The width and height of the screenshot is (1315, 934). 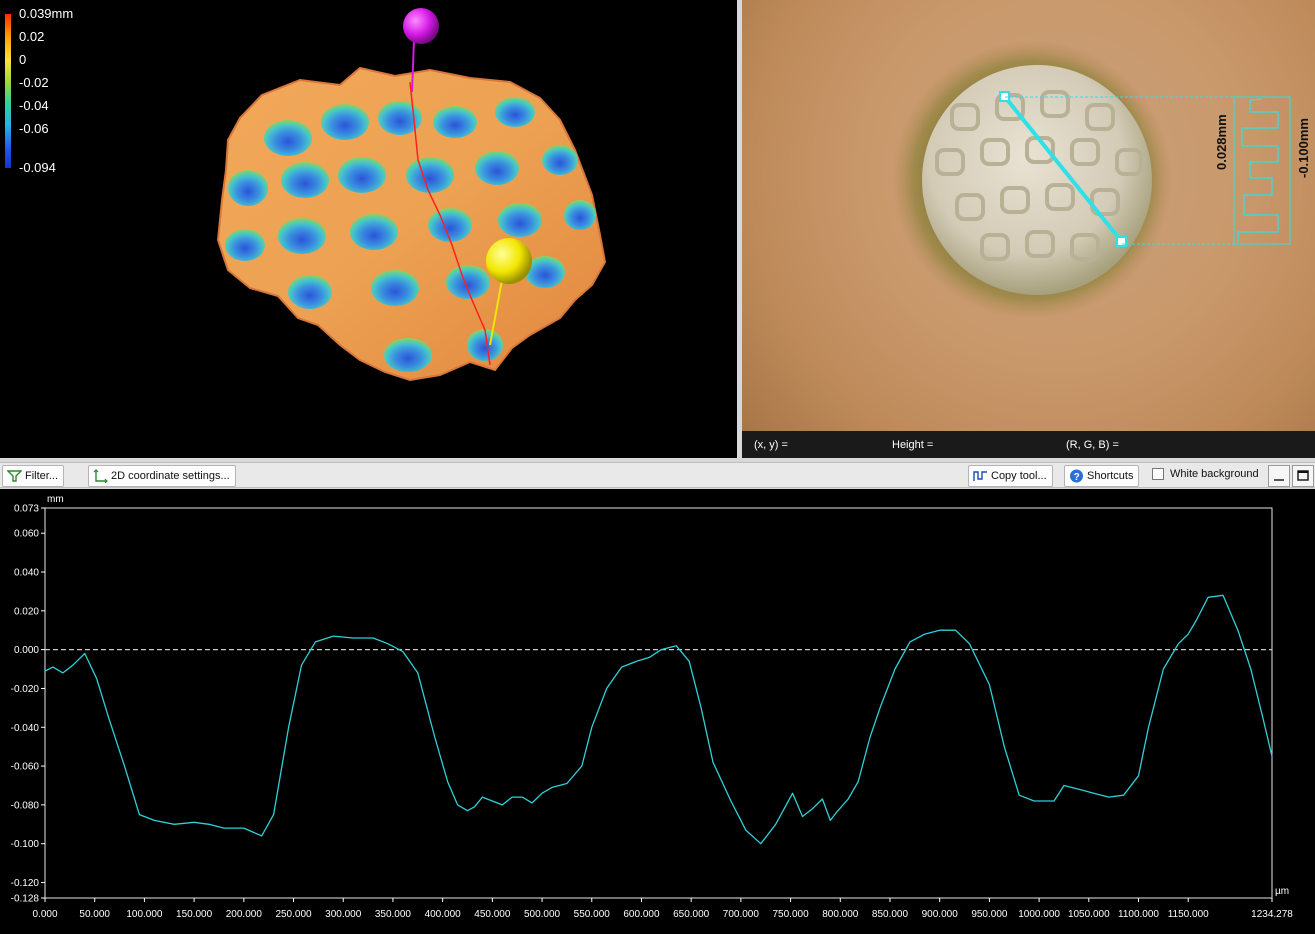 What do you see at coordinates (100, 476) in the screenshot?
I see `axes-icon` at bounding box center [100, 476].